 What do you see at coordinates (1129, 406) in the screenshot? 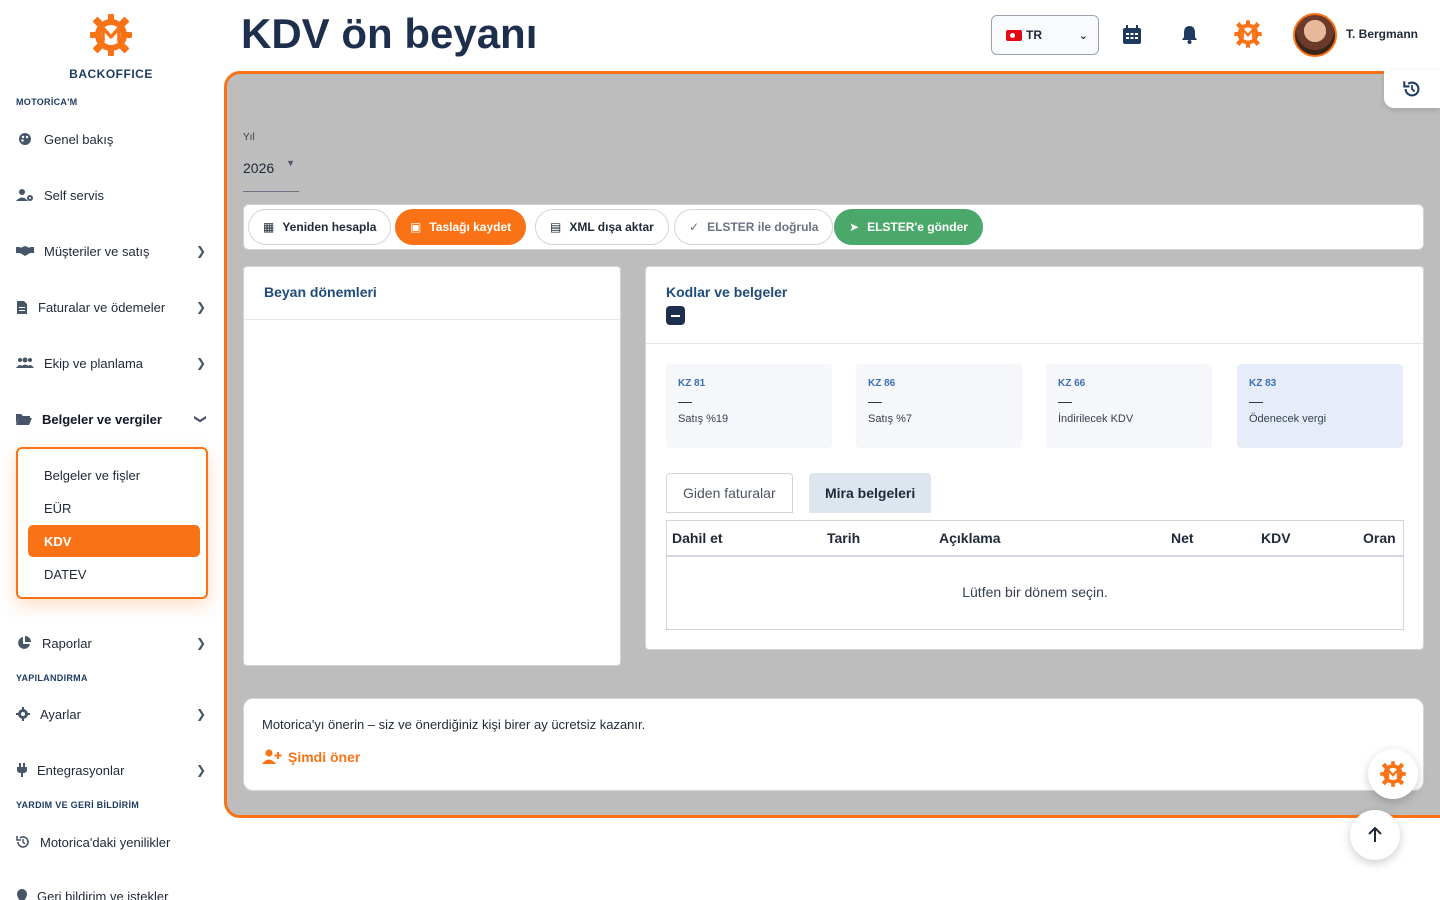
I see `kz-tile: KZ 66 — İndirilecek KDV` at bounding box center [1129, 406].